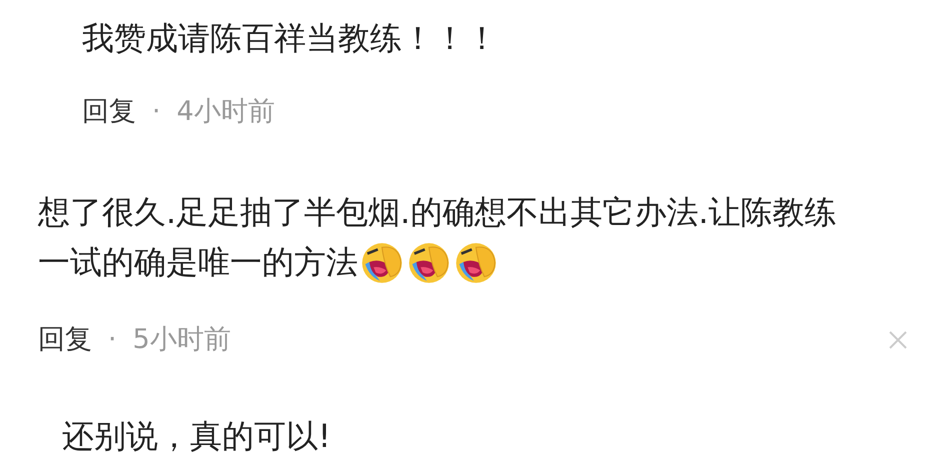 The width and height of the screenshot is (939, 456). What do you see at coordinates (290, 38) in the screenshot?
I see `comment-text: 我赞成请陈百祥当教练！！！` at bounding box center [290, 38].